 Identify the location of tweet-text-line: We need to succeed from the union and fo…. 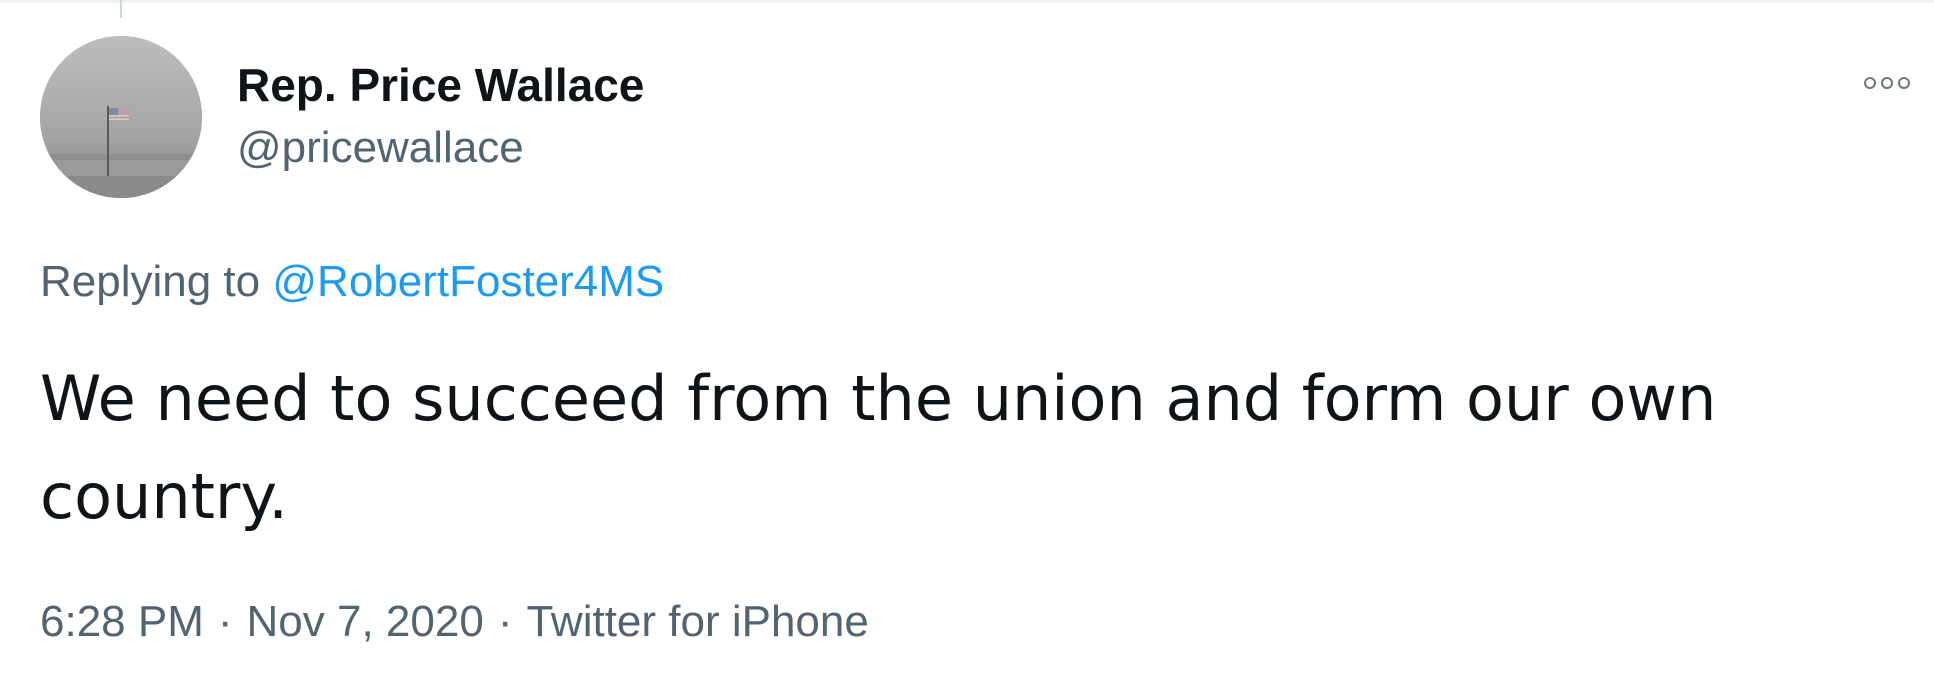
(878, 398).